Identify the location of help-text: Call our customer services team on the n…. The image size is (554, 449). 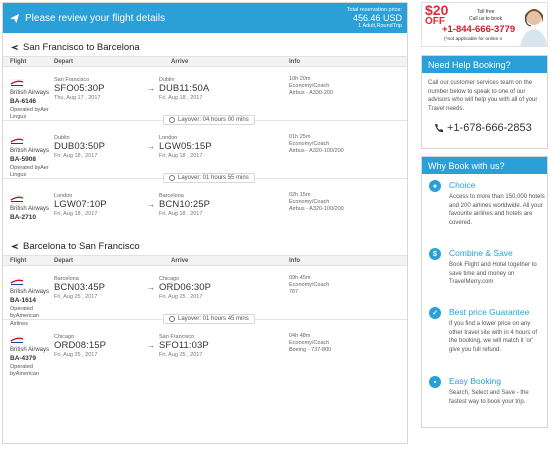
(483, 96).